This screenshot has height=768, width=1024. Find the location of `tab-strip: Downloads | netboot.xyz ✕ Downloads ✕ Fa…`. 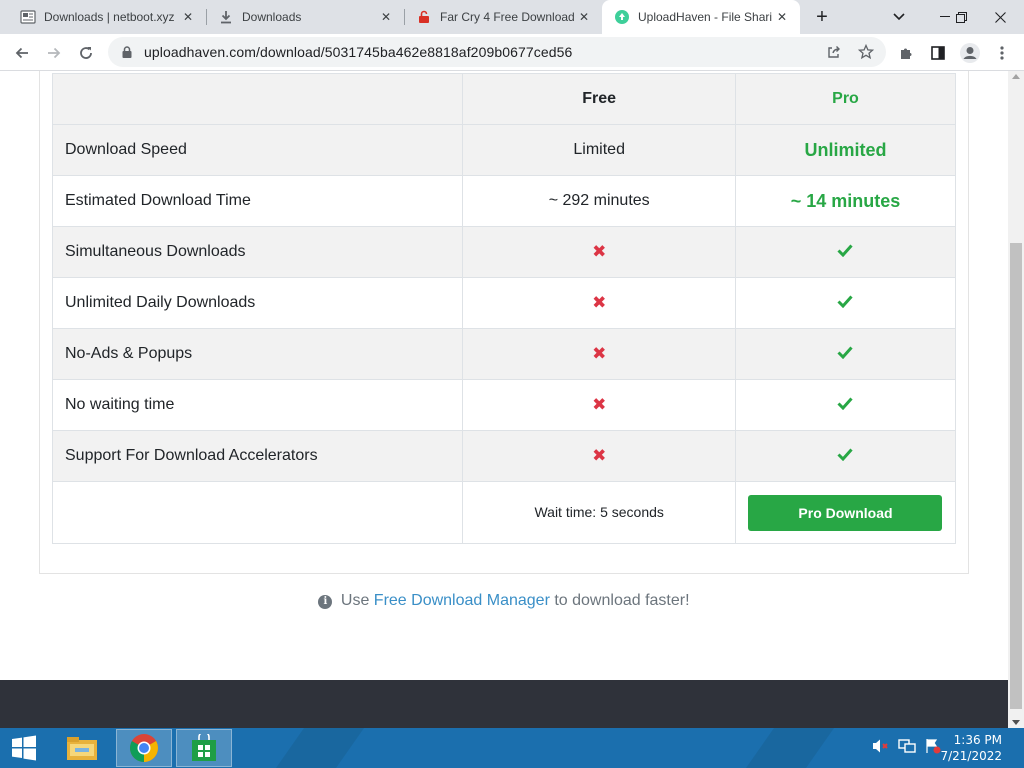

tab-strip: Downloads | netboot.xyz ✕ Downloads ✕ Fa… is located at coordinates (512, 17).